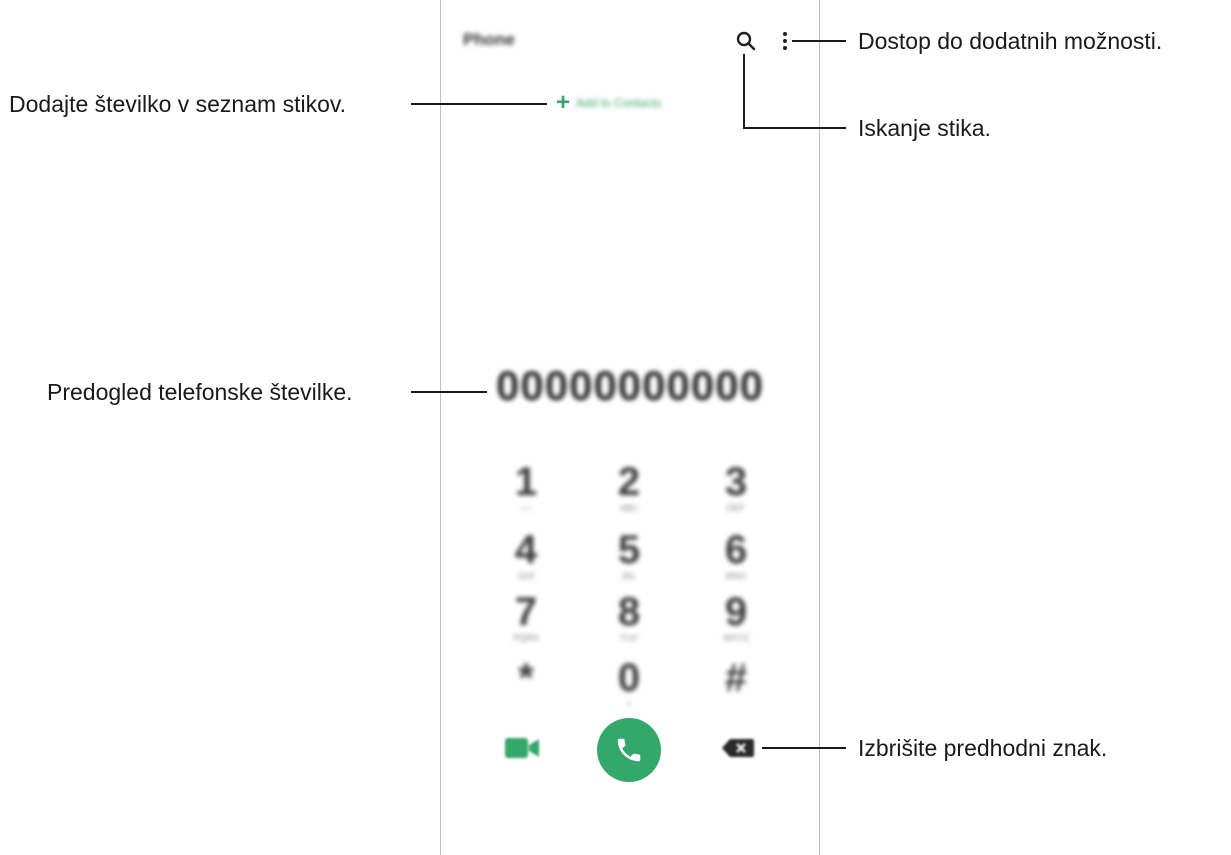 The image size is (1231, 855). What do you see at coordinates (526, 550) in the screenshot?
I see `key-digit: 4` at bounding box center [526, 550].